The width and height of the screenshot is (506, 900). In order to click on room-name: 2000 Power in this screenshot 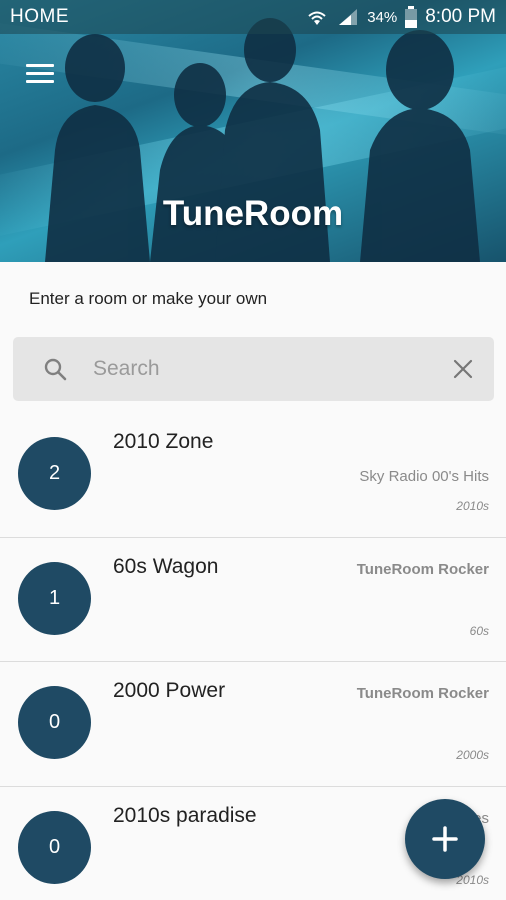, I will do `click(169, 690)`.